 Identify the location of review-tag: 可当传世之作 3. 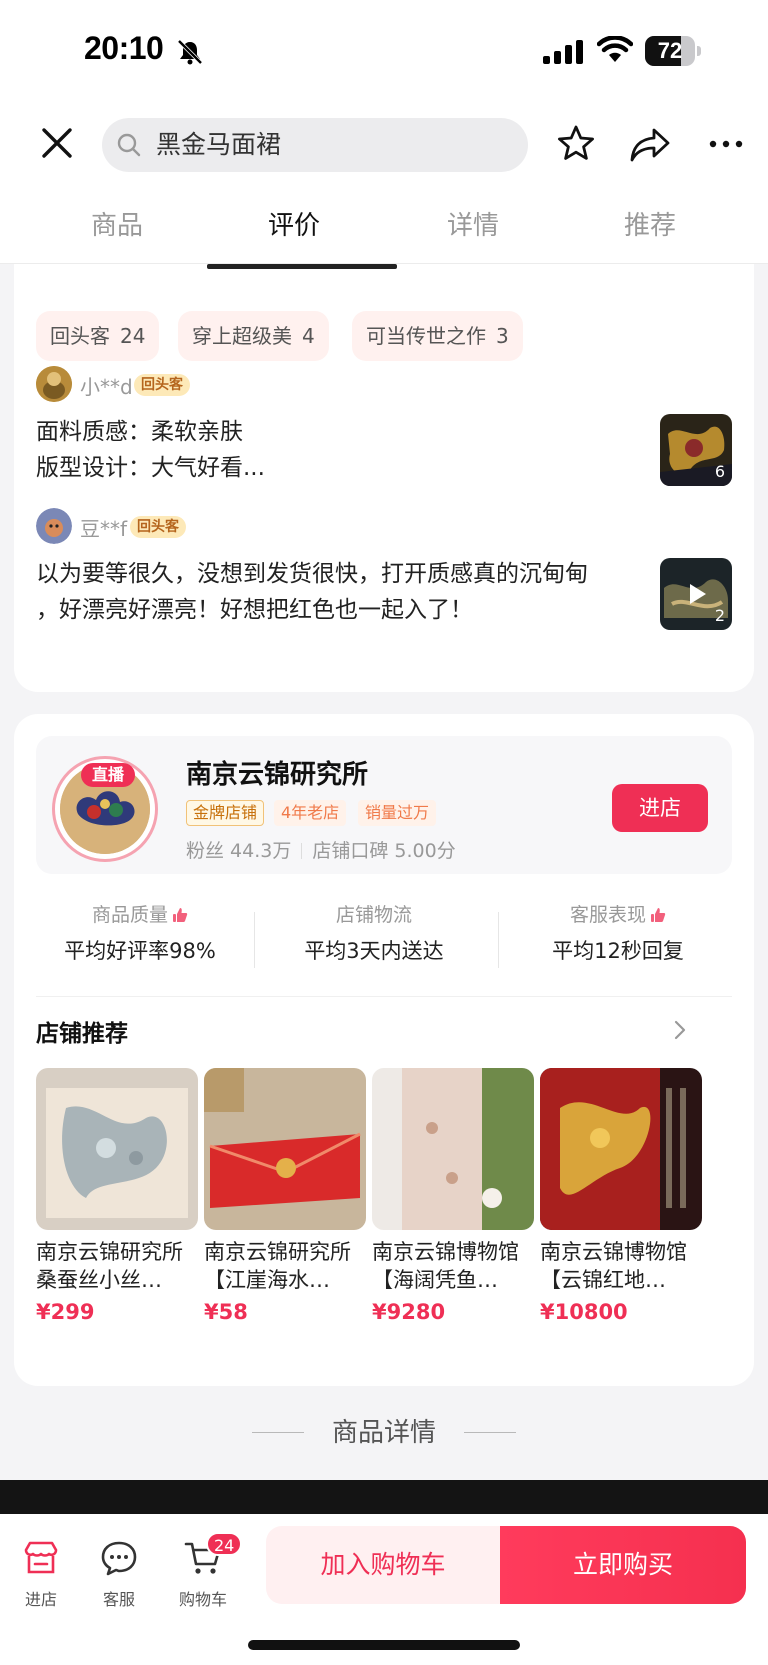
(437, 336).